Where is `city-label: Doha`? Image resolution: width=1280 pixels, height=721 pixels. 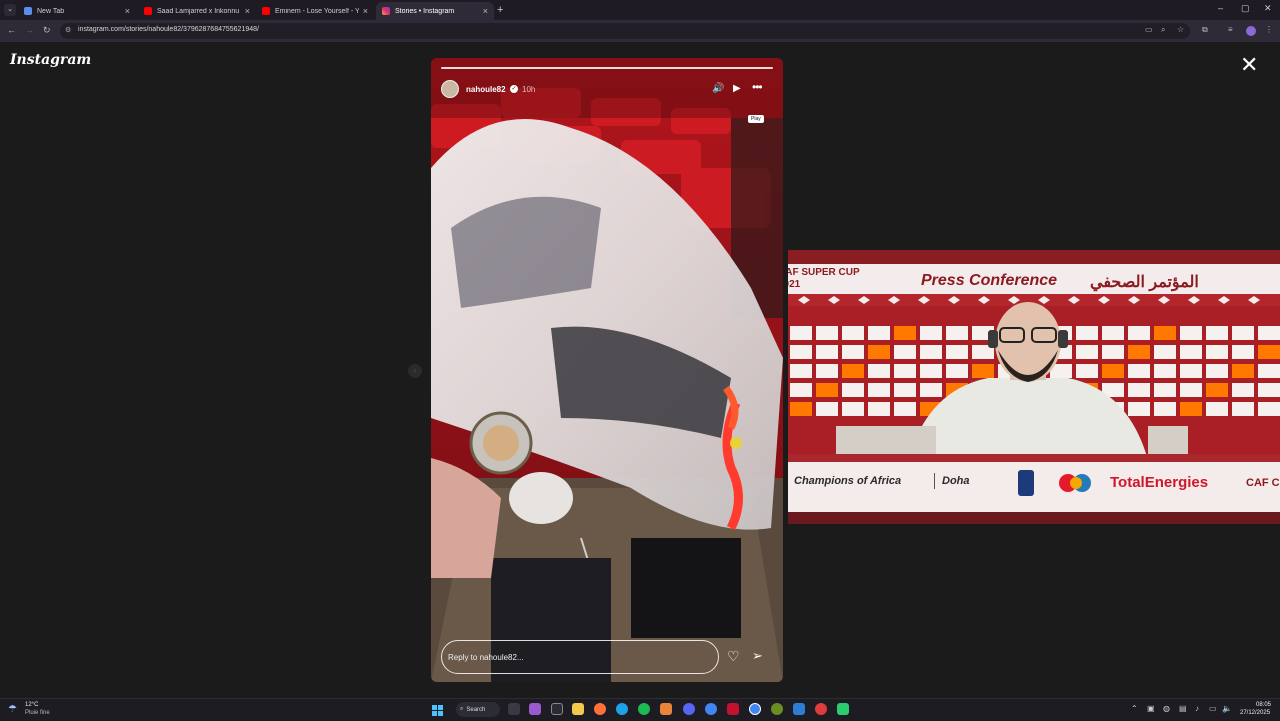
city-label: Doha is located at coordinates (956, 481).